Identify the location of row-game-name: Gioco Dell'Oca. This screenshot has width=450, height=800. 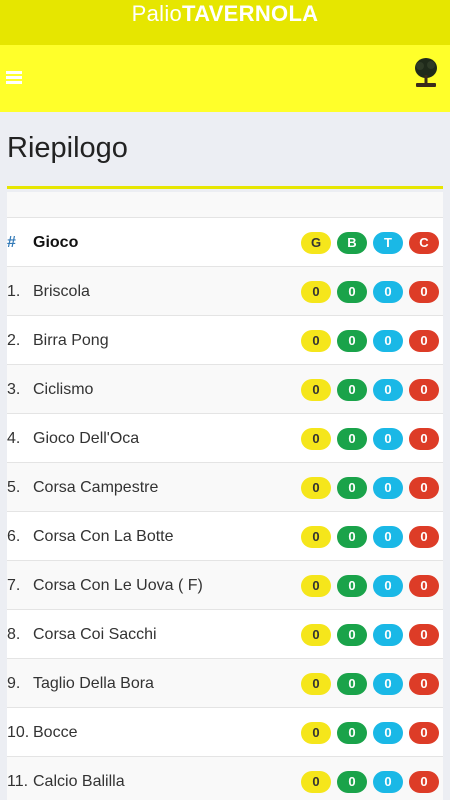
(86, 438).